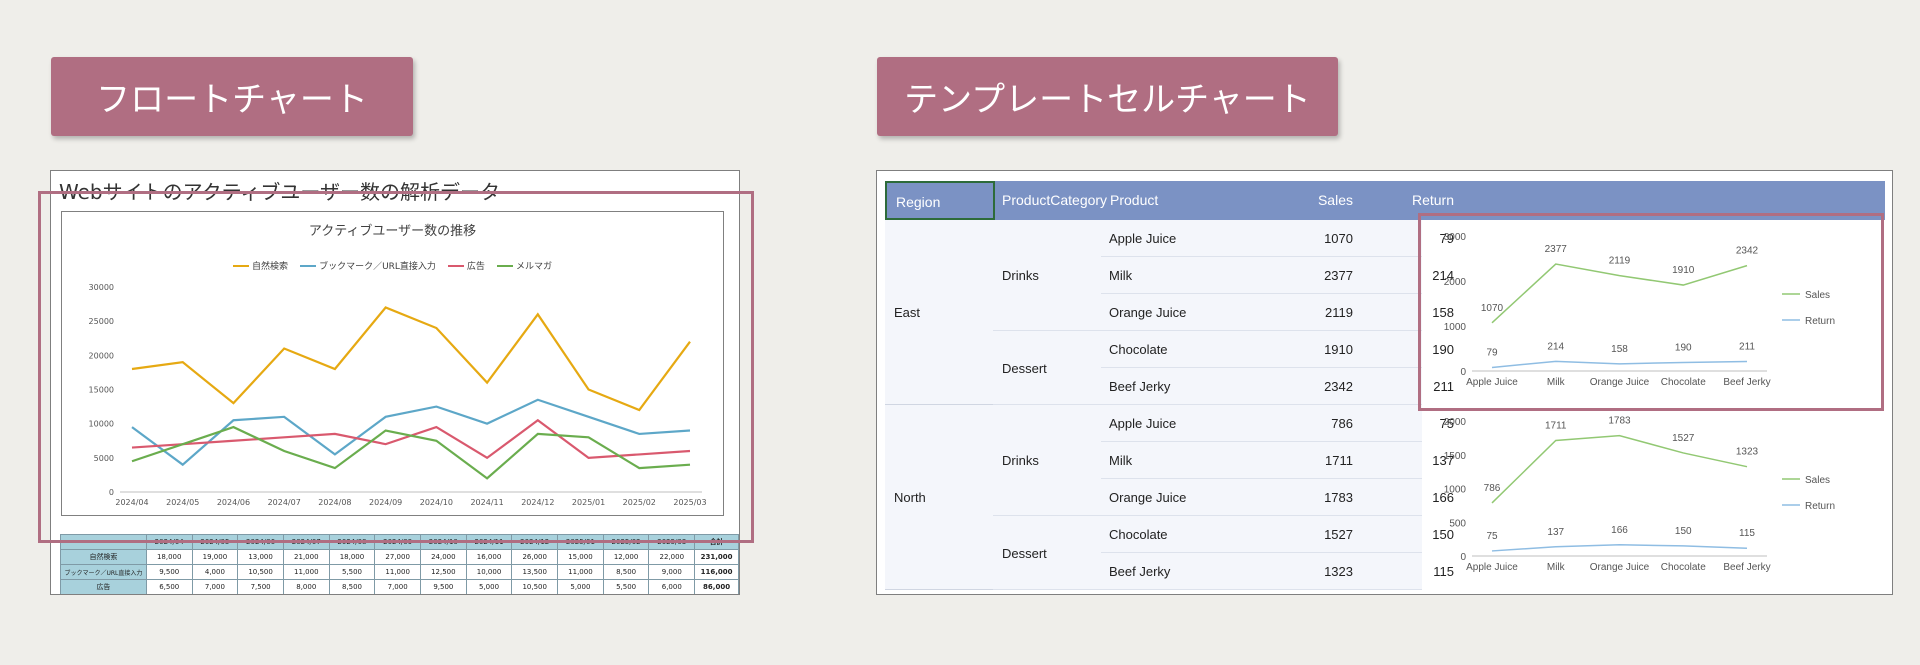 The image size is (1920, 665). Describe the element at coordinates (1310, 460) in the screenshot. I see `sales-cell: 1711` at that location.